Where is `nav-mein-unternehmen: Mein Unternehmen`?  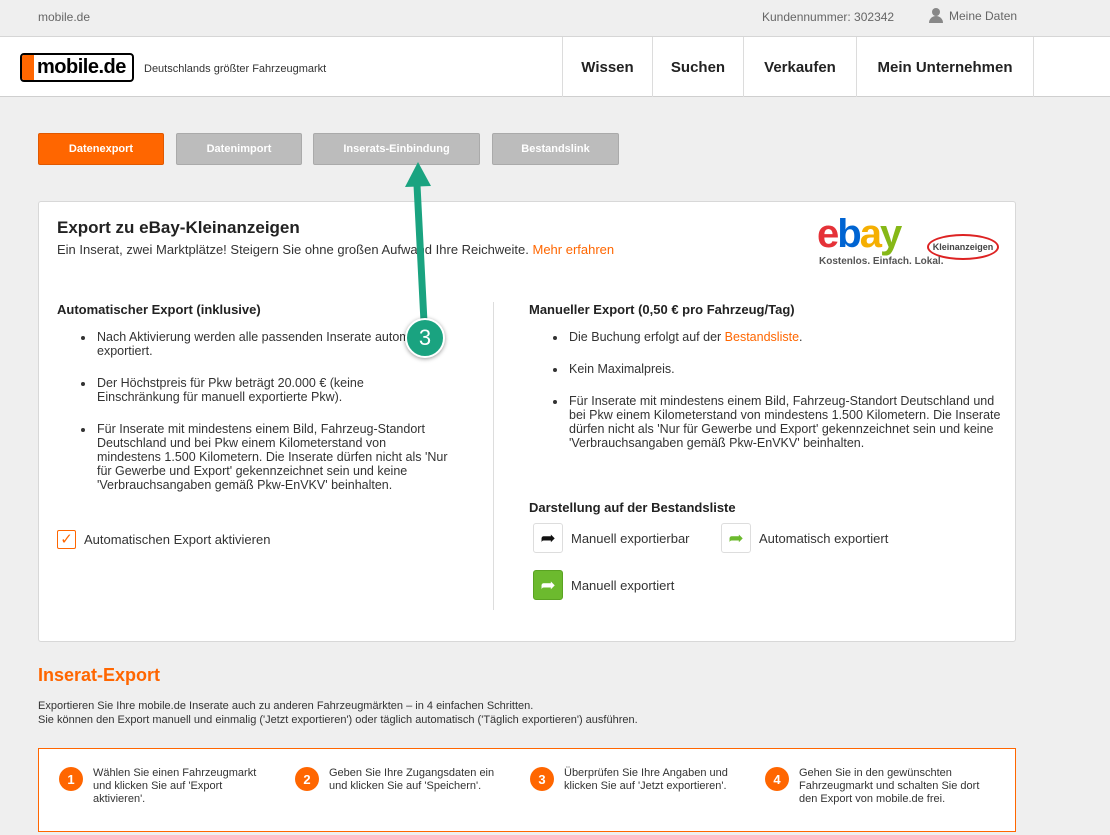
nav-mein-unternehmen: Mein Unternehmen is located at coordinates (945, 67).